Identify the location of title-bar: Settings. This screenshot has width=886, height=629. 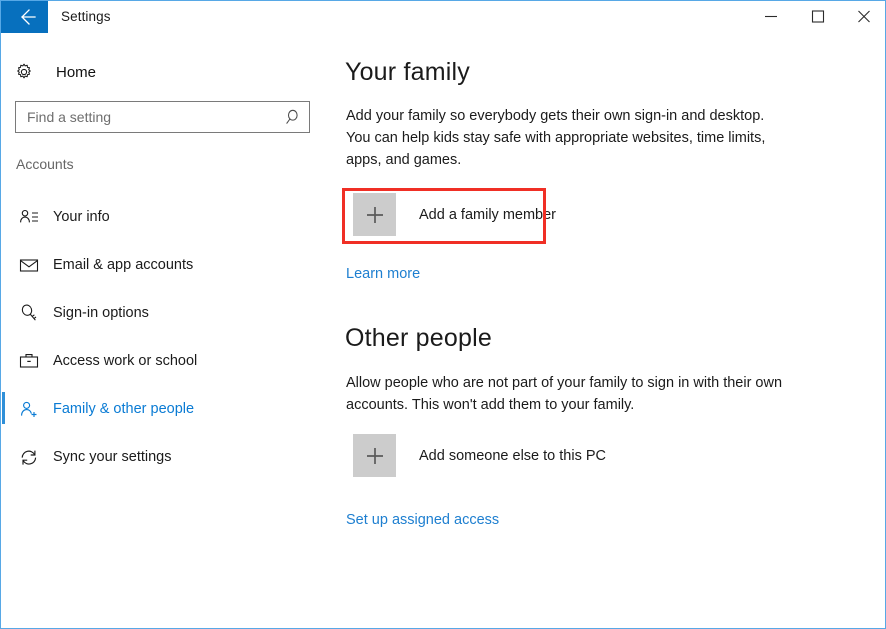
(443, 19).